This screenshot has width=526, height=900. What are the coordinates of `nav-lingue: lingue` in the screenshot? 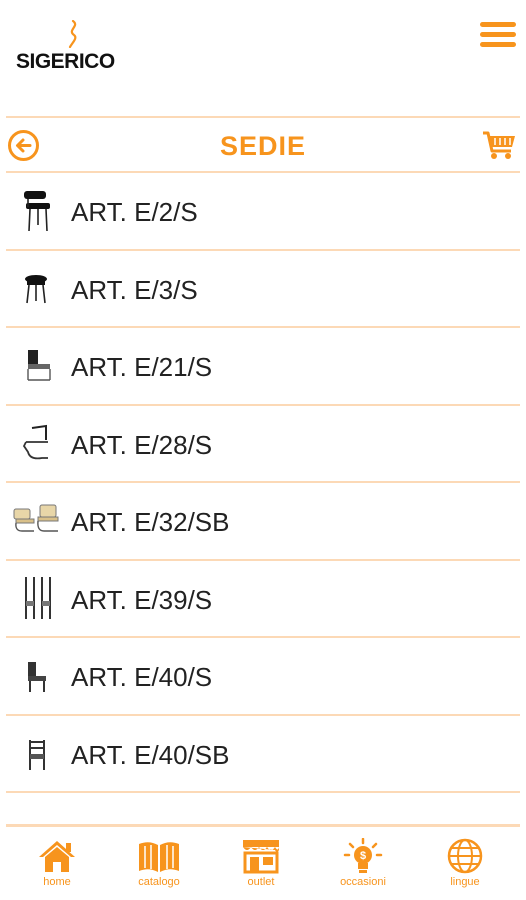 It's located at (465, 868).